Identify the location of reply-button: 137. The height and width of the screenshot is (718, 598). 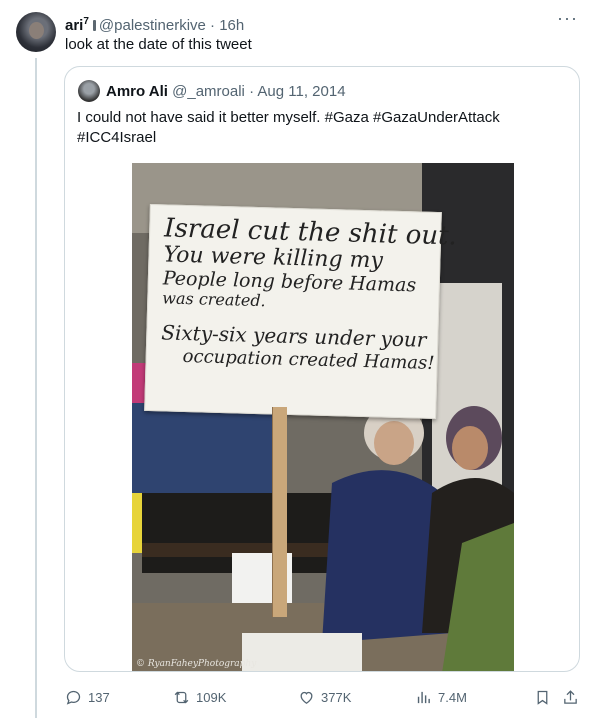
(87, 697).